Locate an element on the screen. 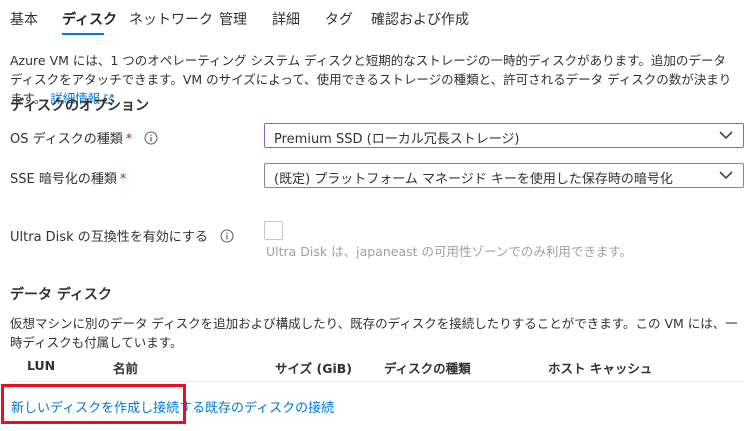 The image size is (750, 431). ultra-disk-label: Ultra Disk の互換性を有効にする is located at coordinates (122, 235).